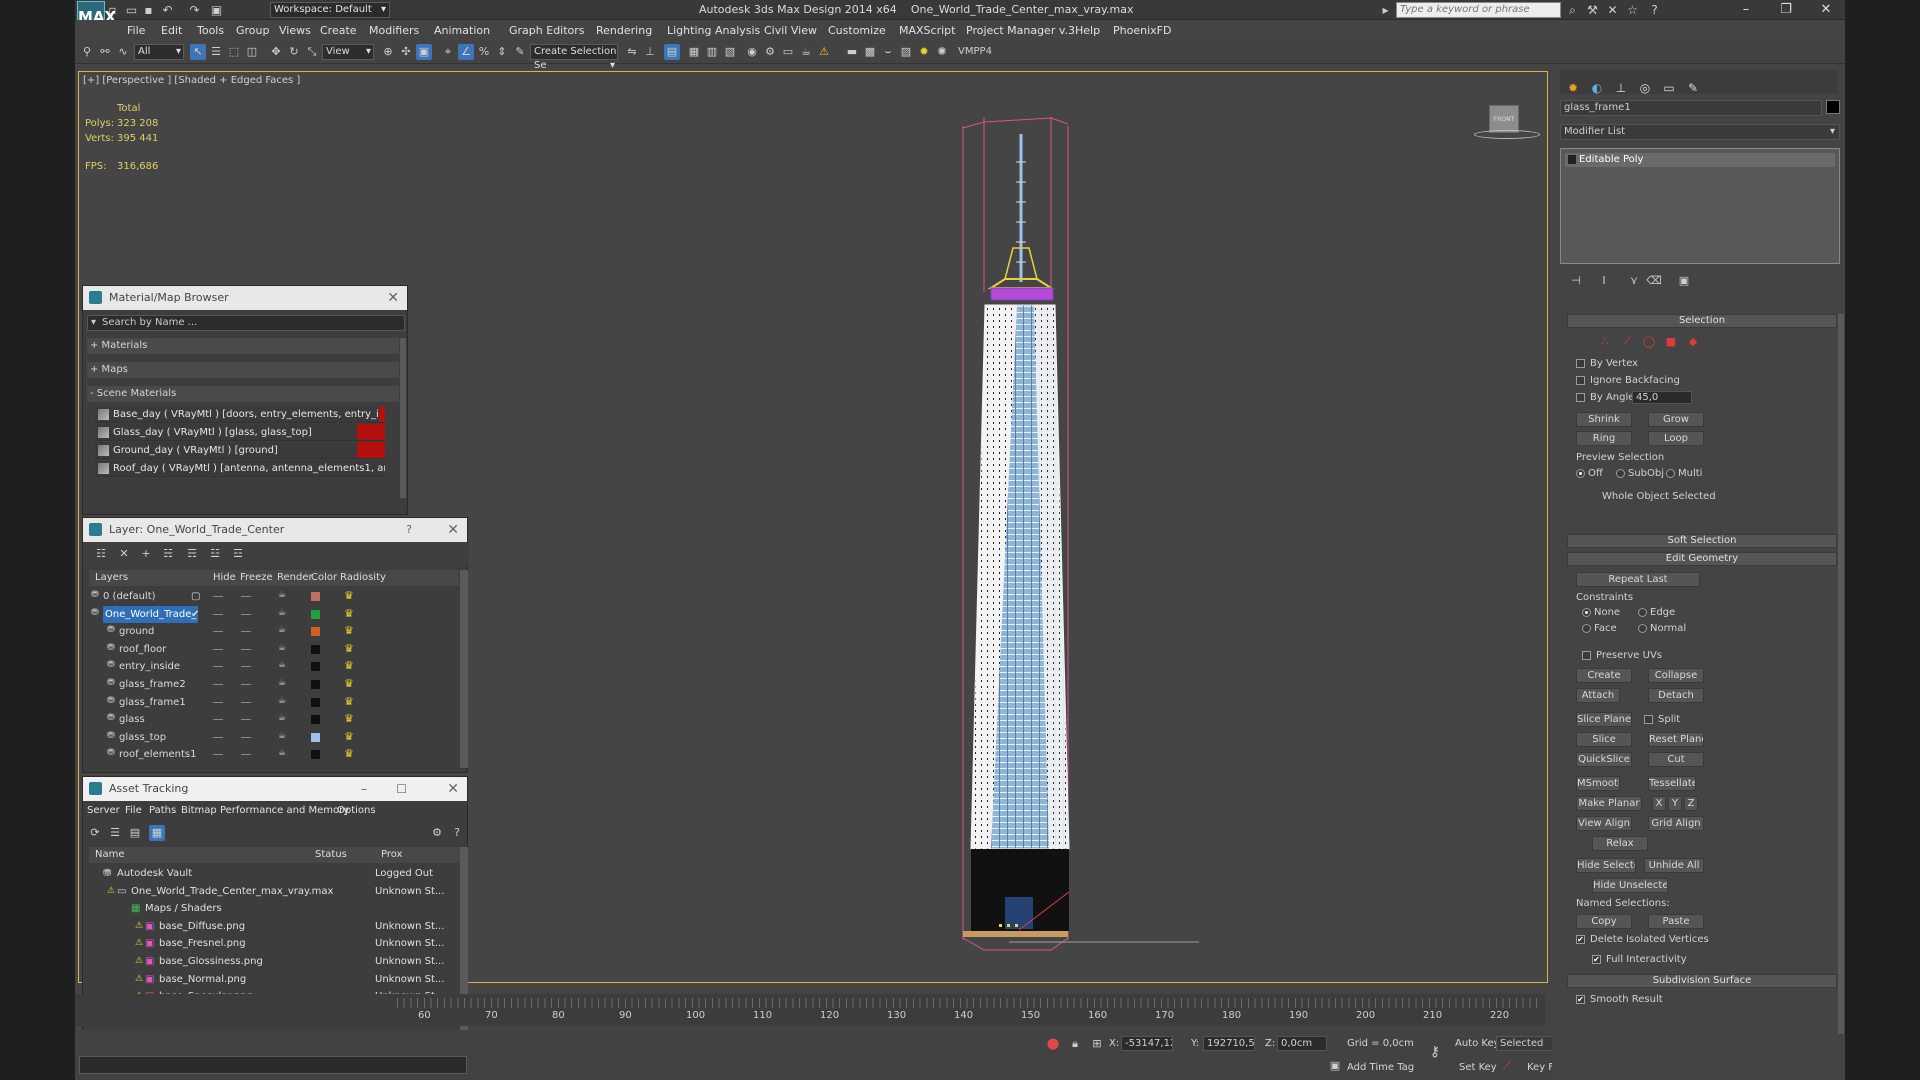 The width and height of the screenshot is (1920, 1080). Describe the element at coordinates (1621, 88) in the screenshot. I see `hierarchy-tab-icon: ⊥` at that location.